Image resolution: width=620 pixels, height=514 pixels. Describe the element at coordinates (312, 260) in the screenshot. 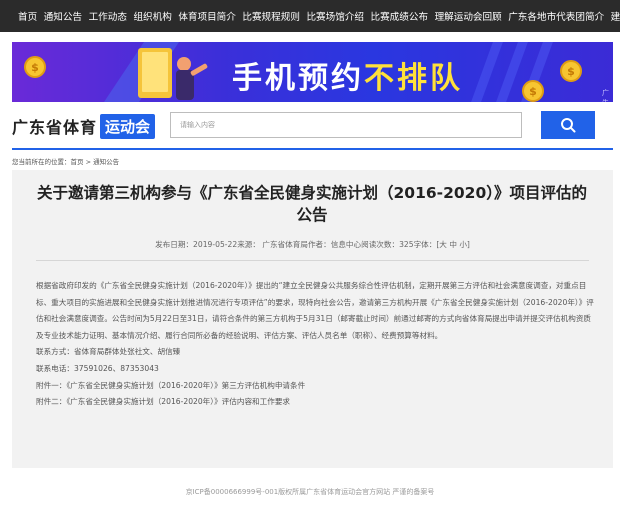

I see `meta-divider` at that location.